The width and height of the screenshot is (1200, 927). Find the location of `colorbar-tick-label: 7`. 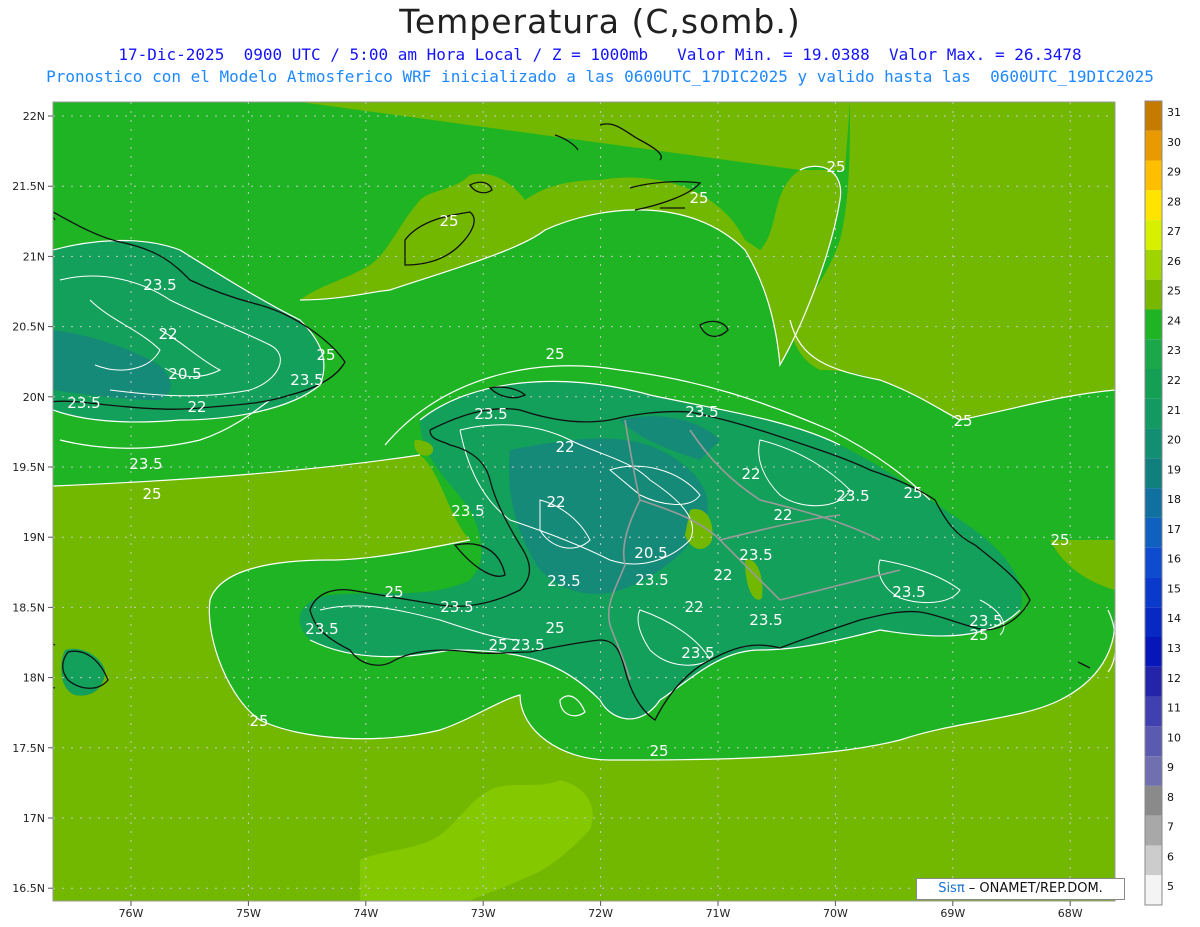

colorbar-tick-label: 7 is located at coordinates (1170, 827).